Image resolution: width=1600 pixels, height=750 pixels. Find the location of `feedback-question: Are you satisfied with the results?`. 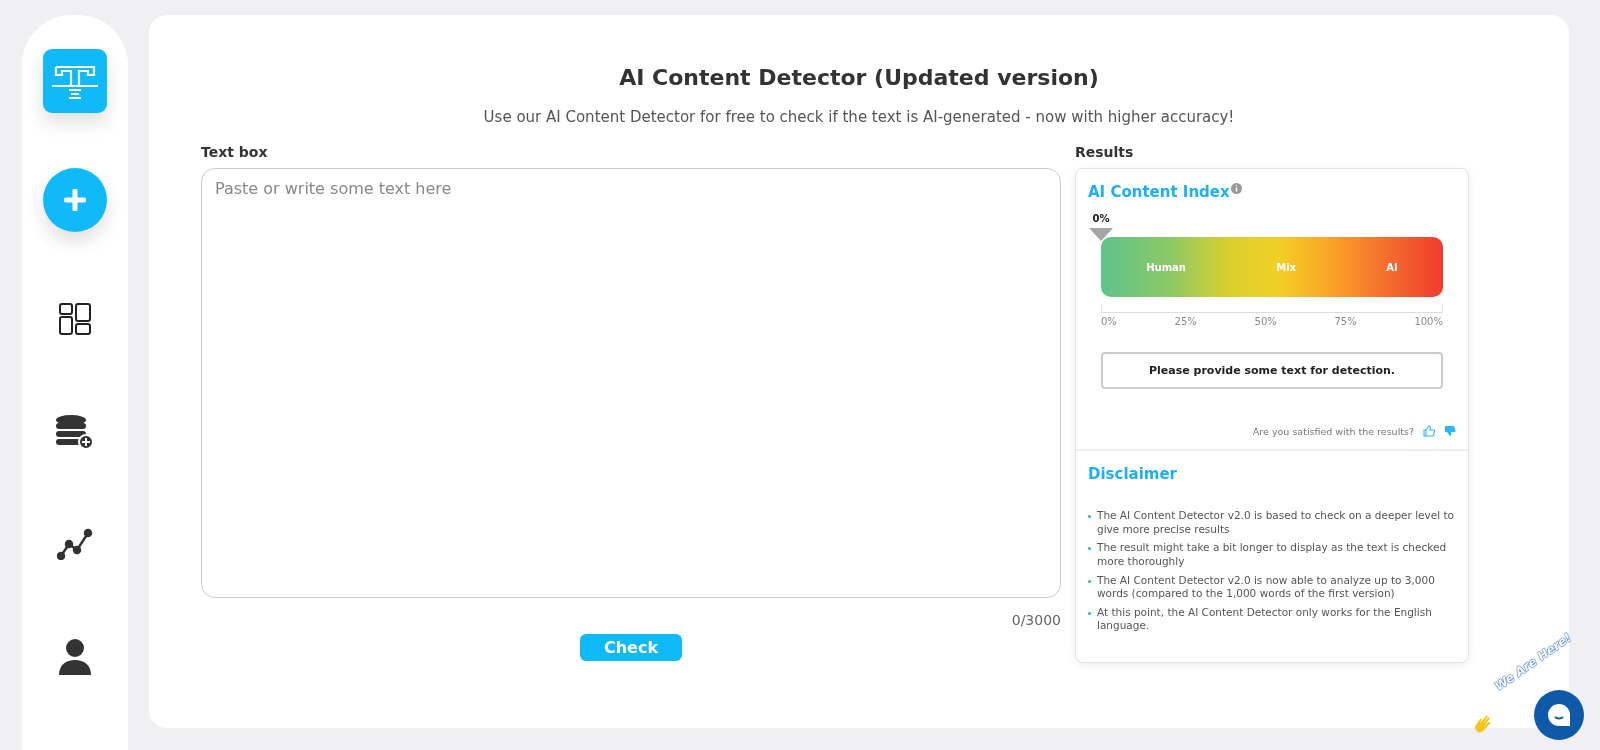

feedback-question: Are you satisfied with the results? is located at coordinates (1333, 431).